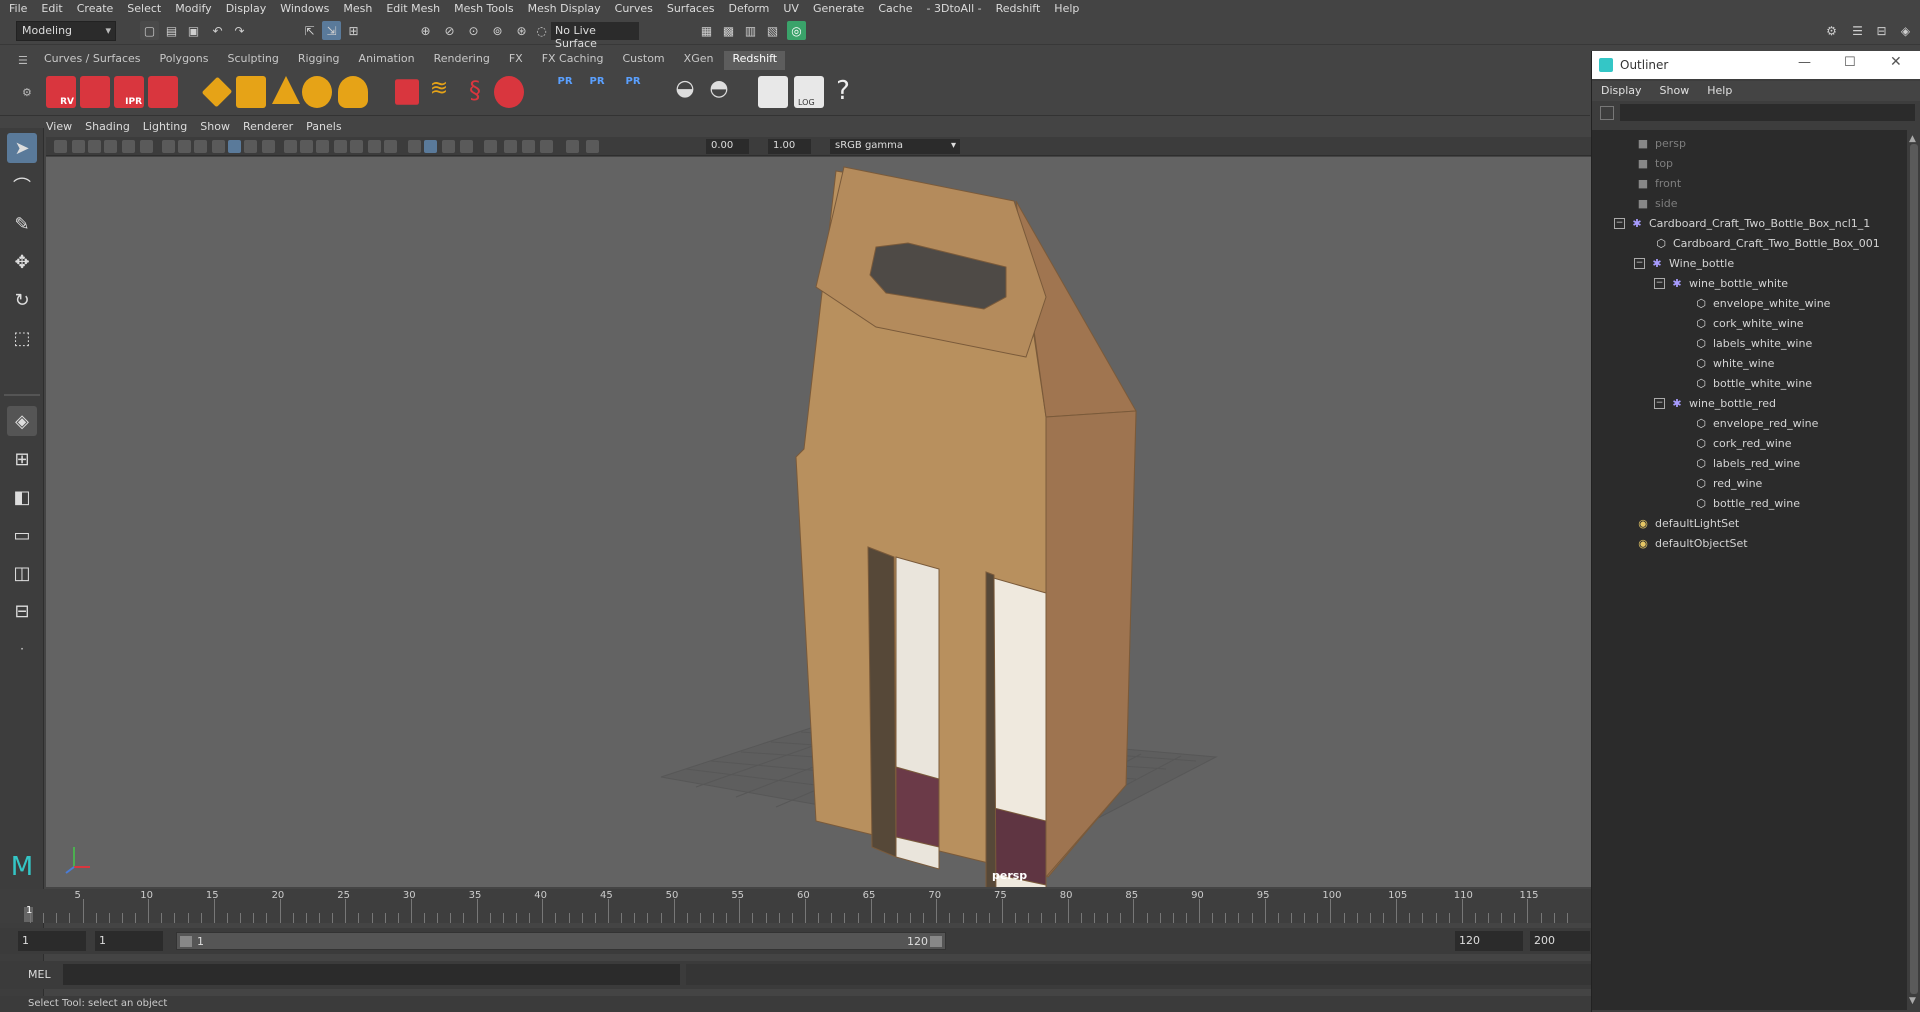  Describe the element at coordinates (22, 497) in the screenshot. I see `two-view-icon: ◧` at that location.